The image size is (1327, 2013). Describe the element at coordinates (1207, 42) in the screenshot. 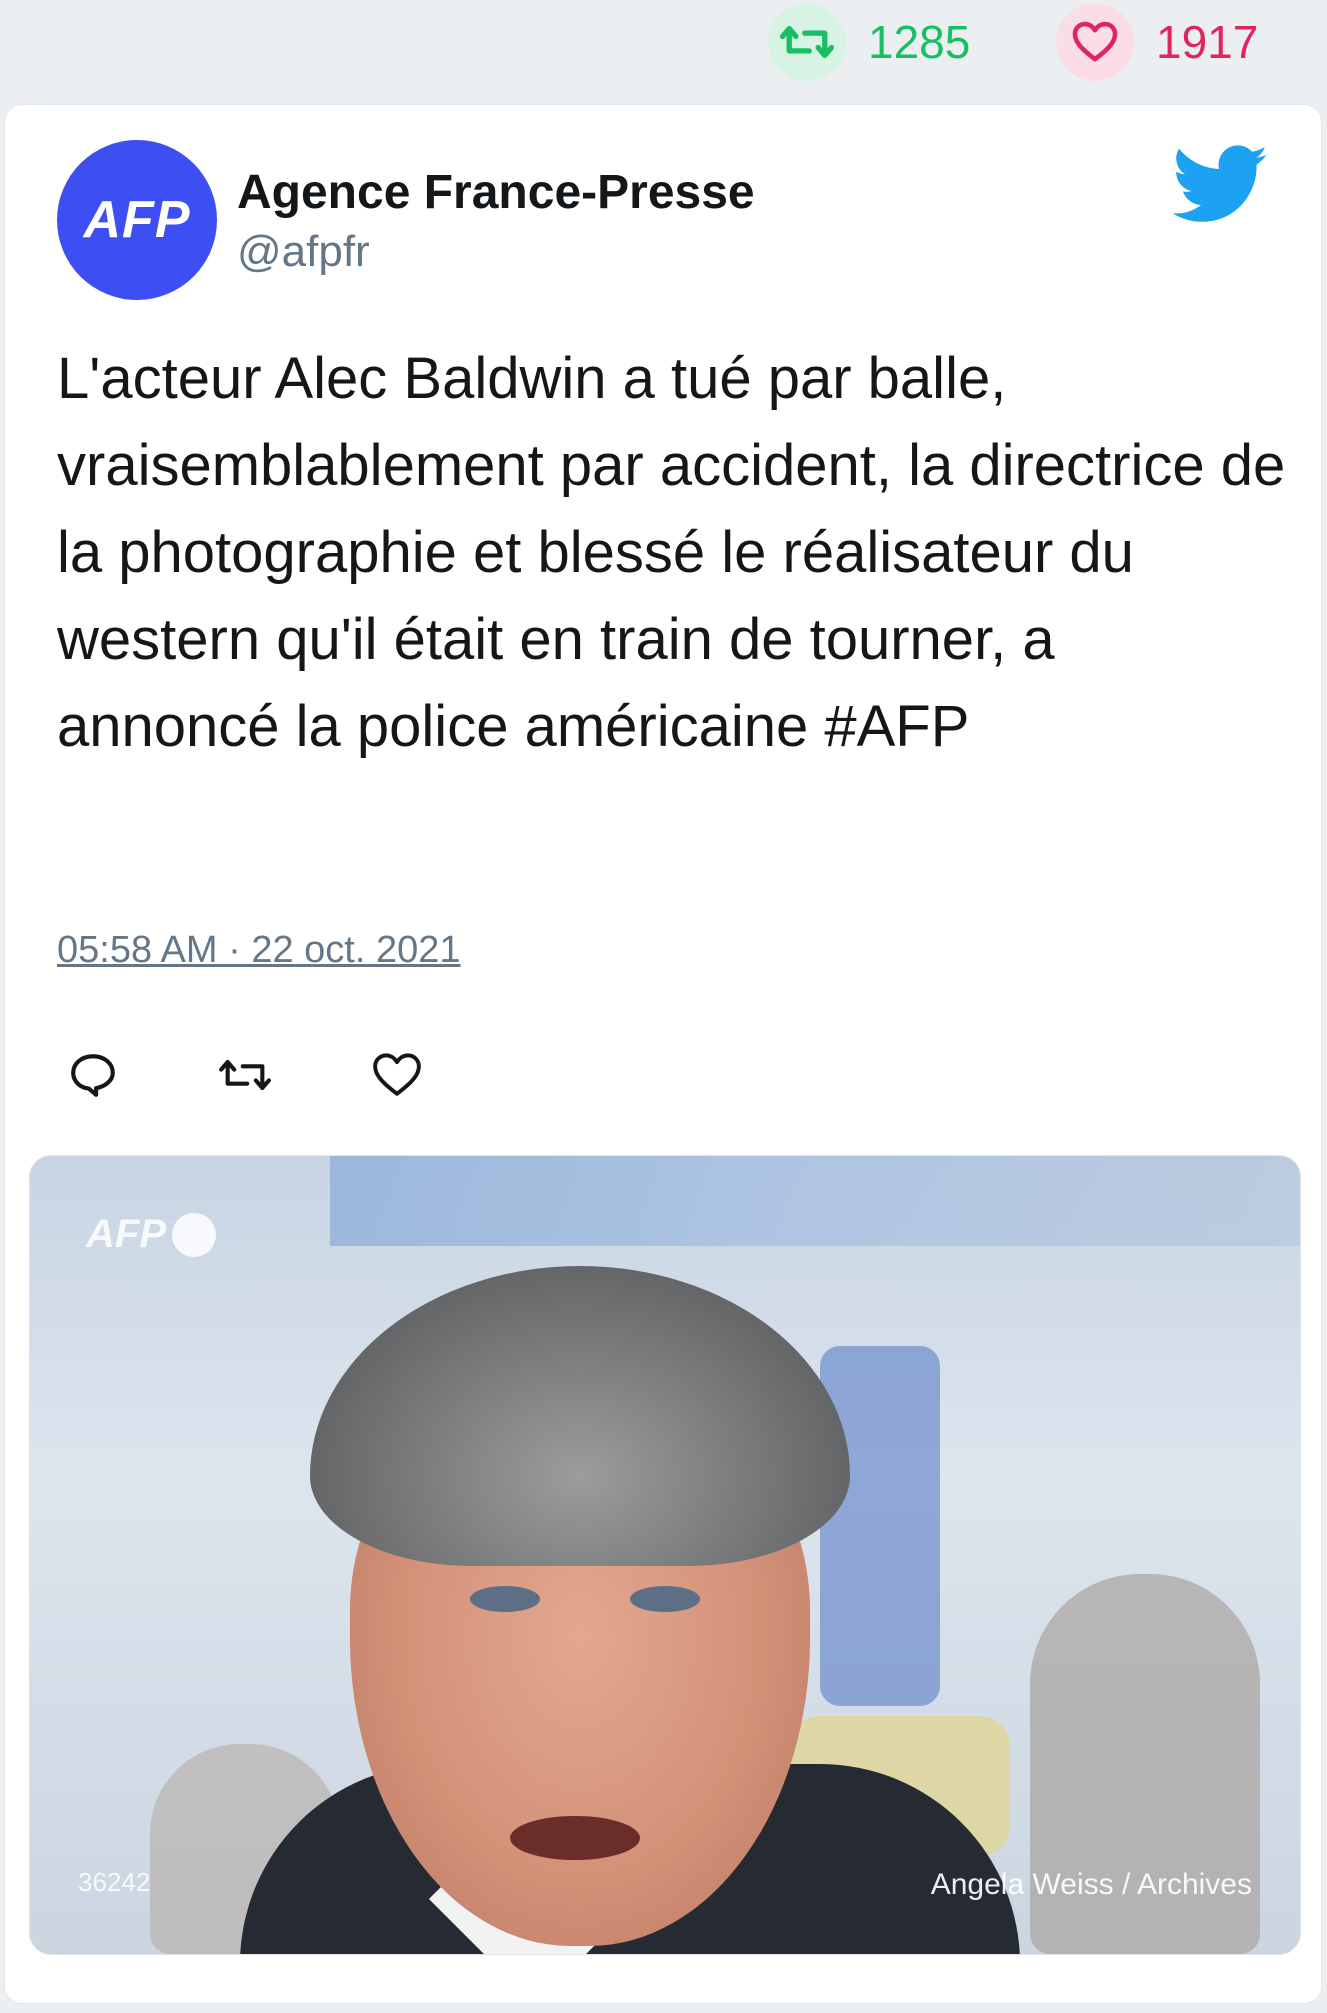

I see `like-count: 1917` at that location.